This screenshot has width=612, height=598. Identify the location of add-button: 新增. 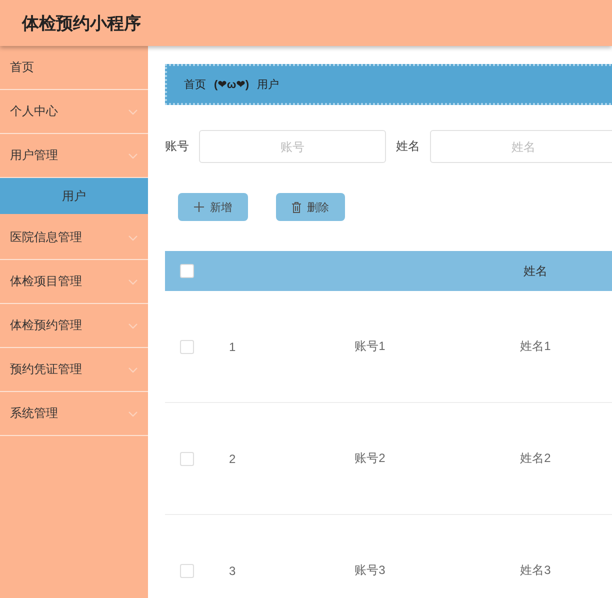
(213, 207).